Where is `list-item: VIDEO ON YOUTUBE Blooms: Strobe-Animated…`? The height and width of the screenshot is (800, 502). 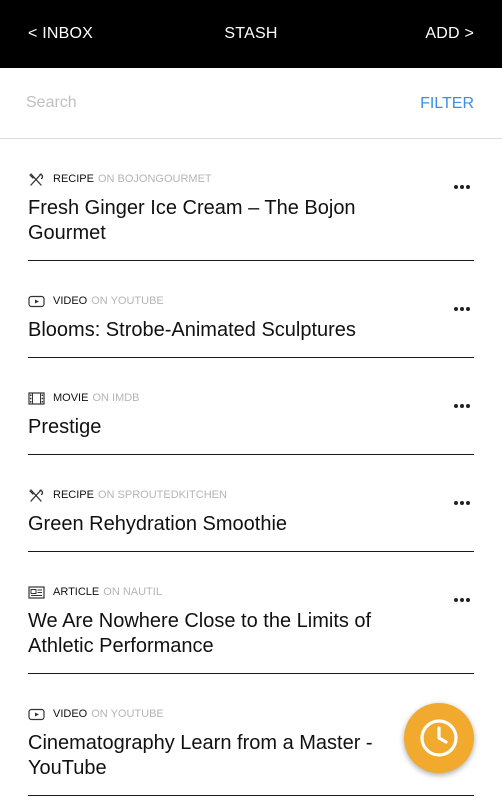 list-item: VIDEO ON YOUTUBE Blooms: Strobe-Animated… is located at coordinates (251, 309).